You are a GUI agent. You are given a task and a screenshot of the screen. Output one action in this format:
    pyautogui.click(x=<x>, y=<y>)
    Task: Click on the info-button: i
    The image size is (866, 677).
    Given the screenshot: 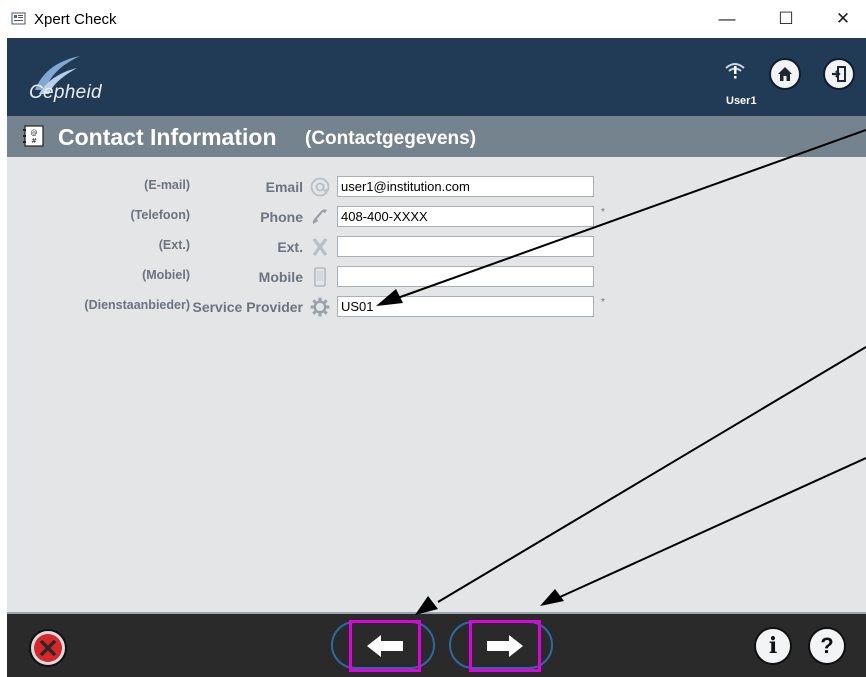 What is the action you would take?
    pyautogui.click(x=773, y=646)
    